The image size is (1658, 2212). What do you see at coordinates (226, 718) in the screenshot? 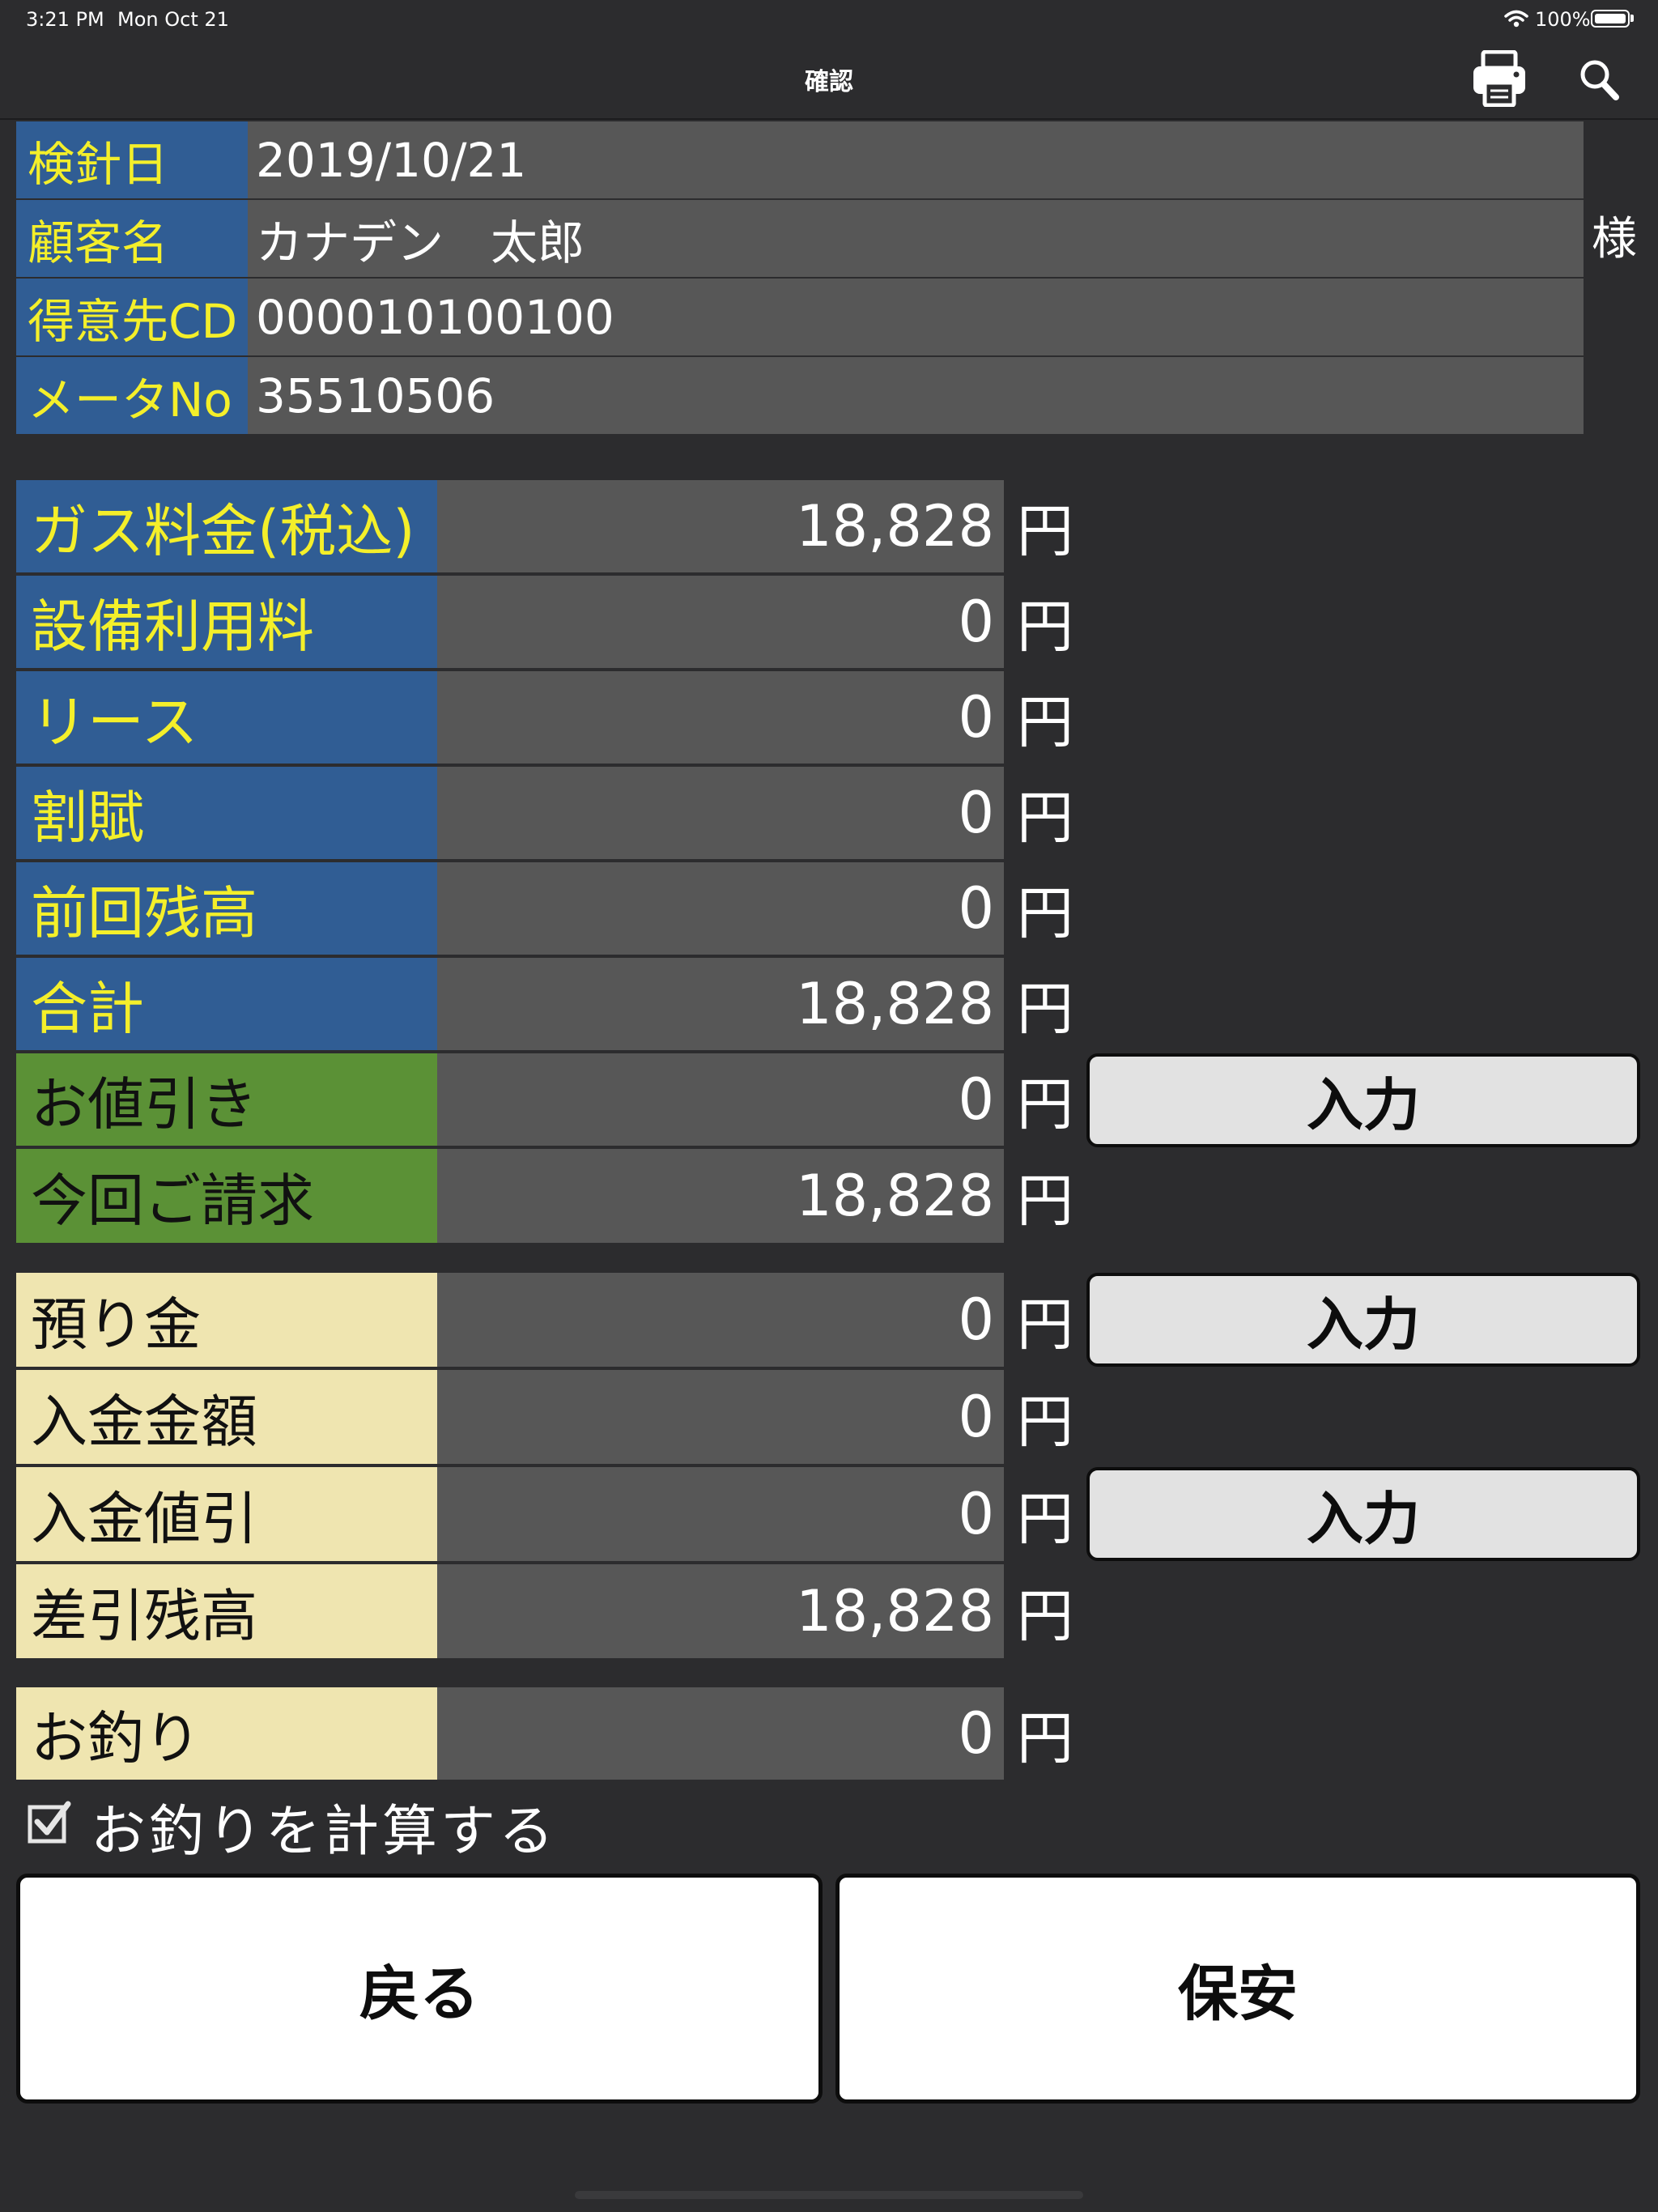
I see `label-lease: リース` at bounding box center [226, 718].